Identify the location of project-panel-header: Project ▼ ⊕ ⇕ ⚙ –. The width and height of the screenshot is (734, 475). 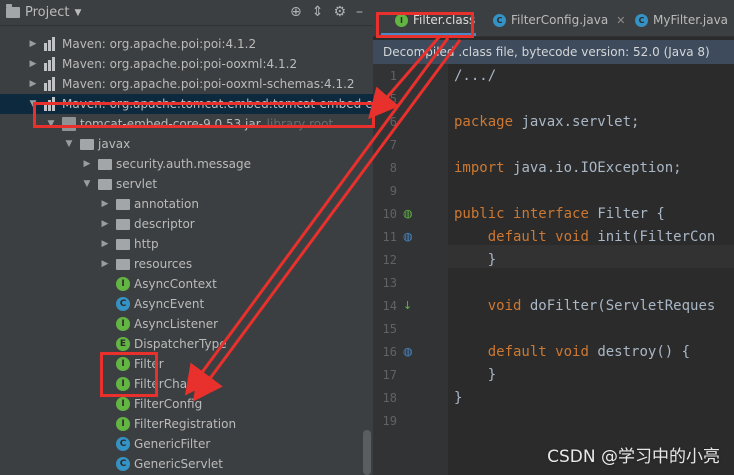
(186, 13).